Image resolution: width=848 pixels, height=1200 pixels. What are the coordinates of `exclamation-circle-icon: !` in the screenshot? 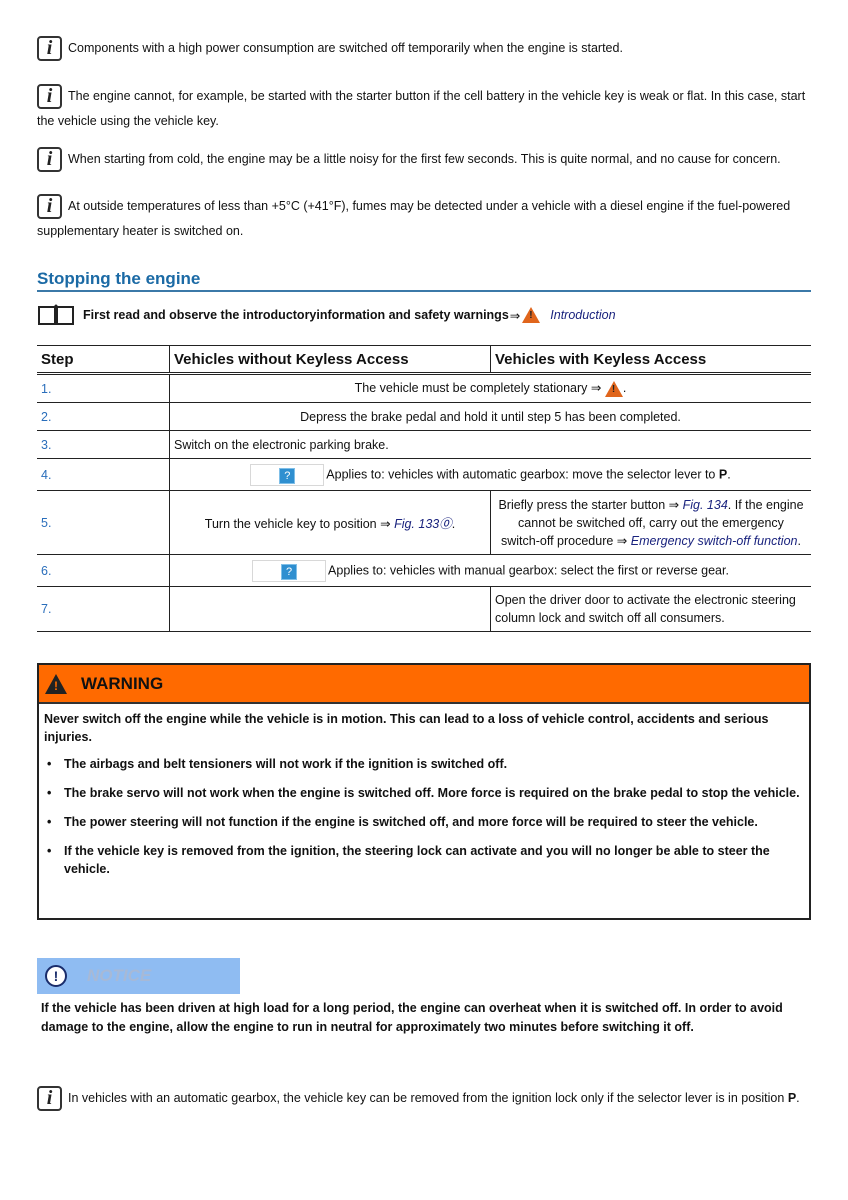 It's located at (56, 976).